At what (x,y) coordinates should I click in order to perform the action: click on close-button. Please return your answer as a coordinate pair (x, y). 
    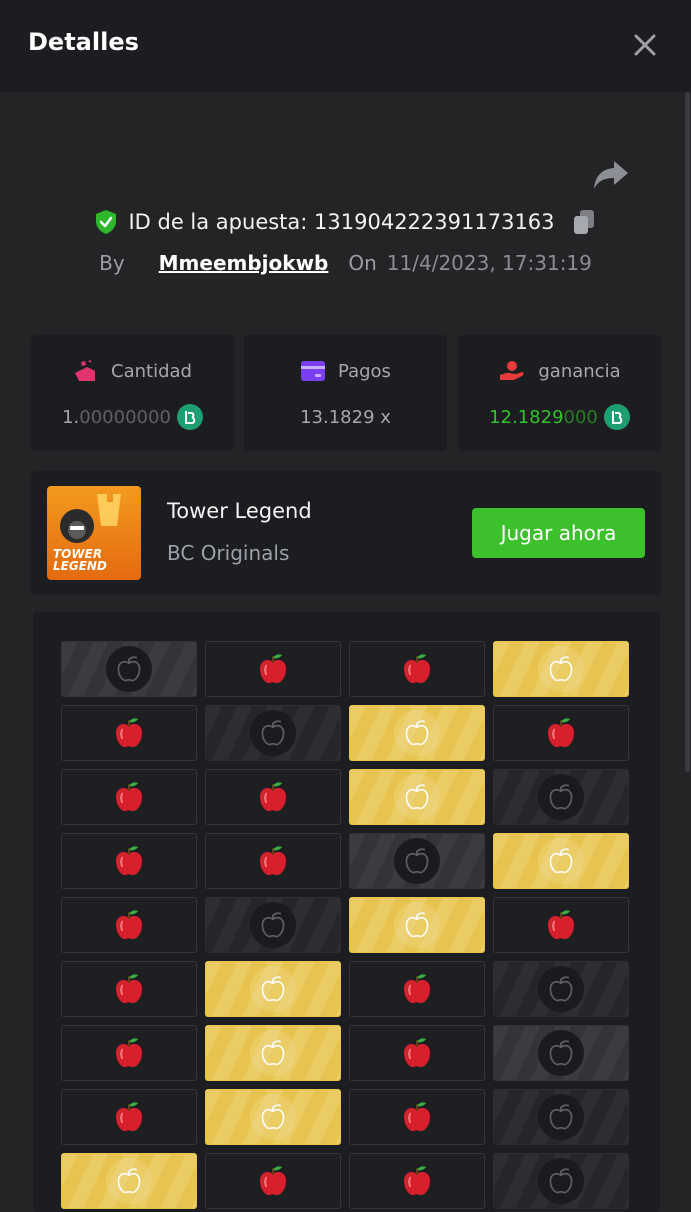
    Looking at the image, I should click on (645, 45).